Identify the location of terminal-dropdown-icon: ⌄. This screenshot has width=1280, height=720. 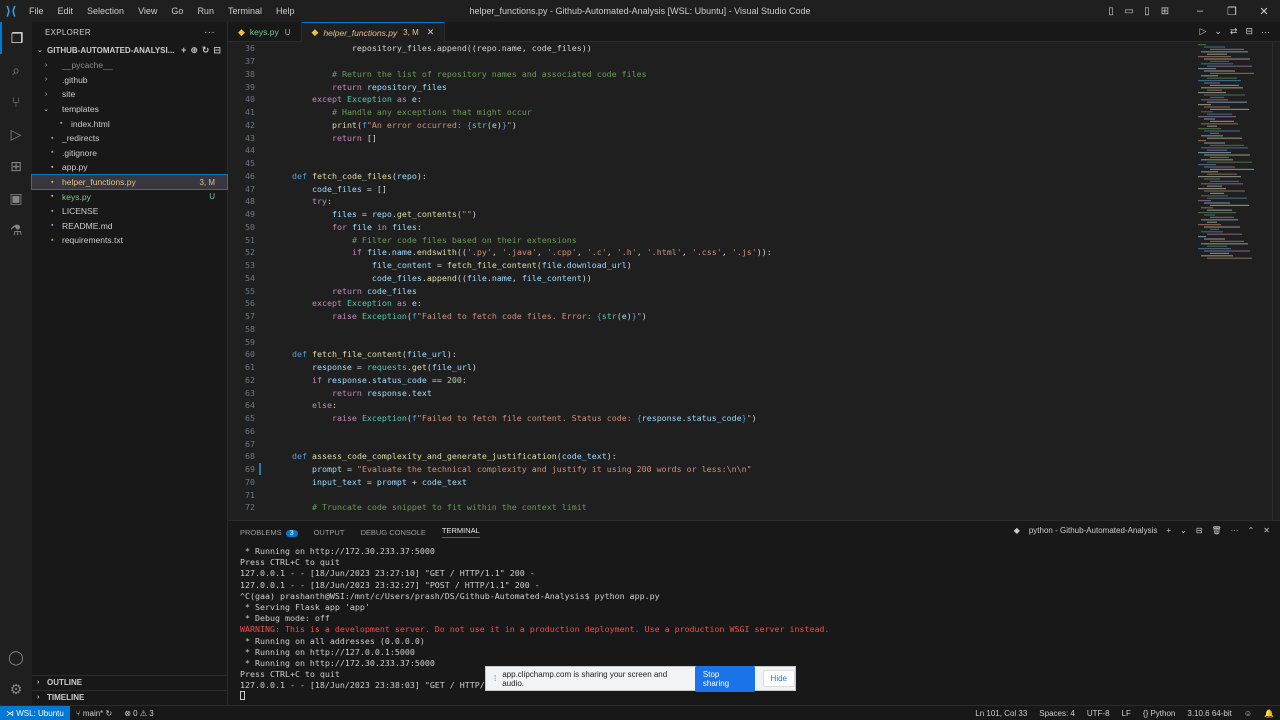
(1183, 530).